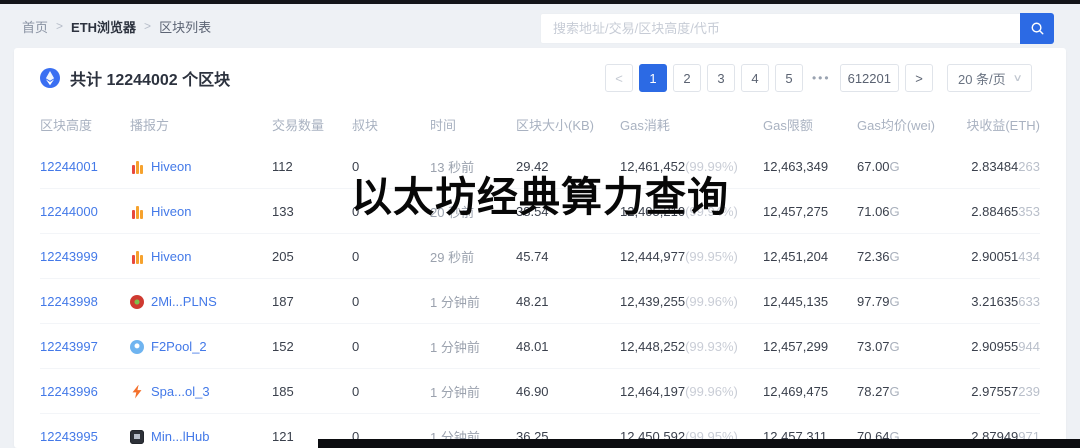 The width and height of the screenshot is (1080, 448). I want to click on pagination-page-1: 1, so click(652, 78).